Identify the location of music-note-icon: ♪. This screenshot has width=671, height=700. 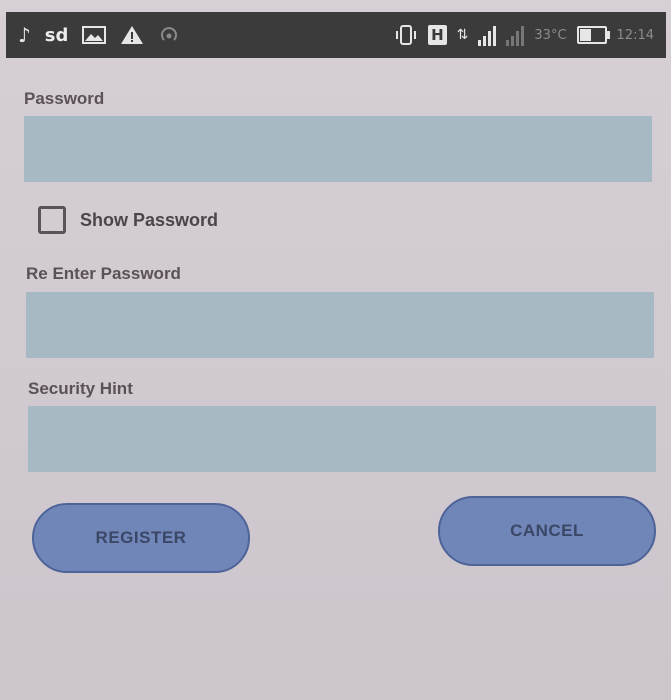
(24, 35).